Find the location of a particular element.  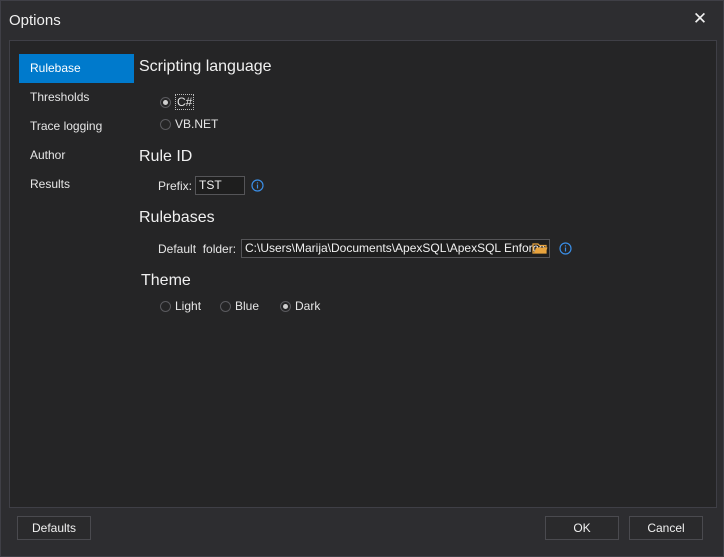

radio-csharp: C# is located at coordinates (177, 102).